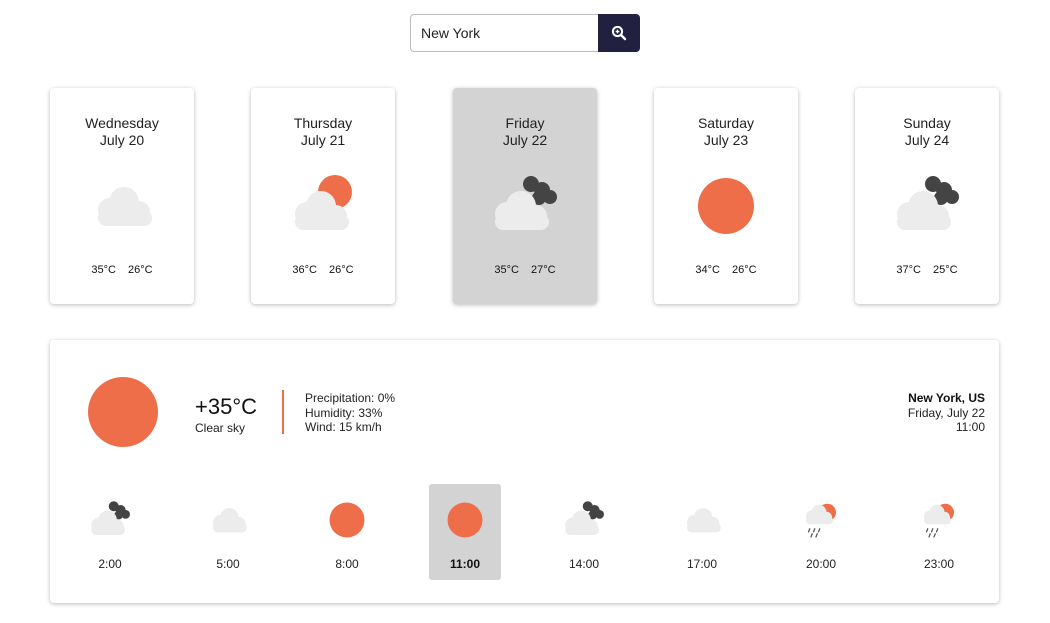 The height and width of the screenshot is (623, 1050). What do you see at coordinates (323, 123) in the screenshot?
I see `day-name: Thursday` at bounding box center [323, 123].